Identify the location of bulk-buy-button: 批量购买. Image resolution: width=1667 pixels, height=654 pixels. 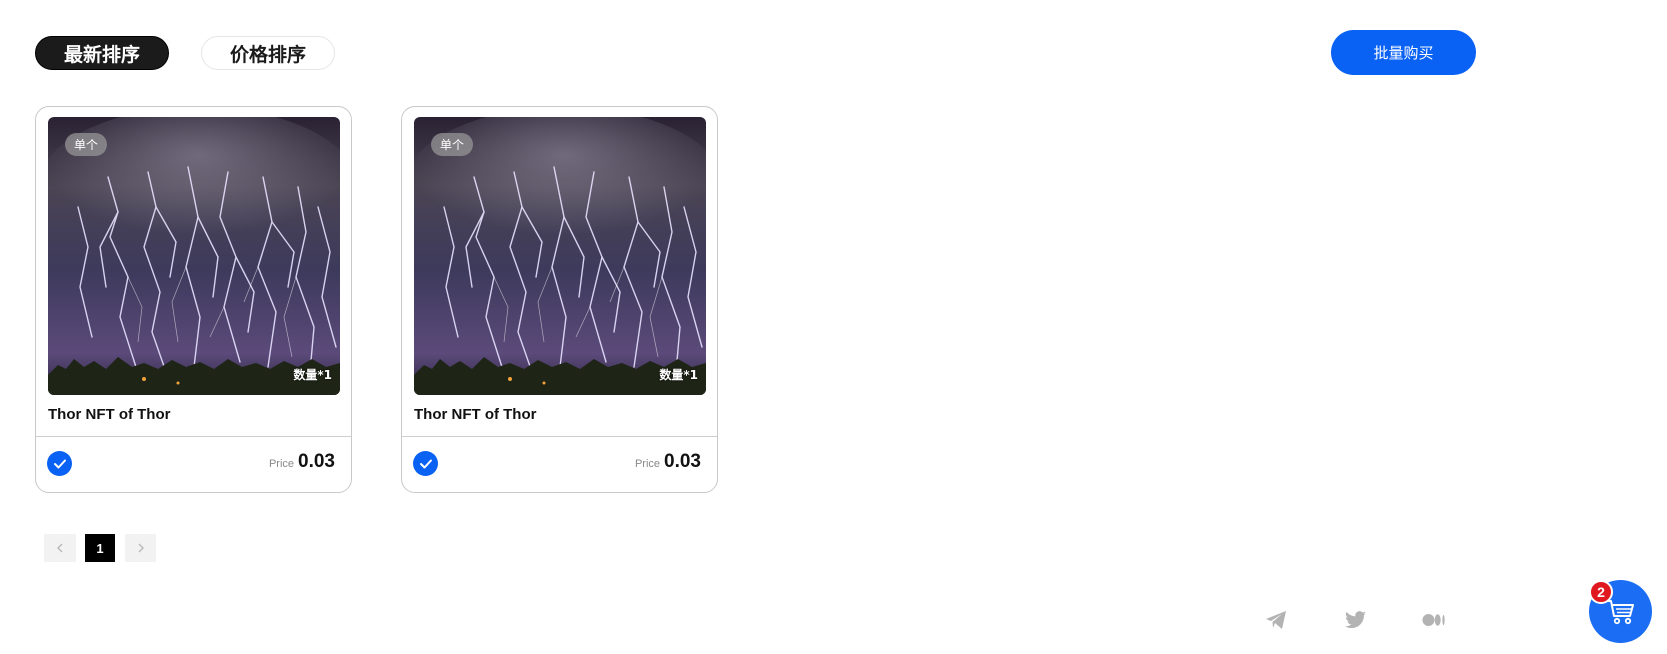
(1403, 52).